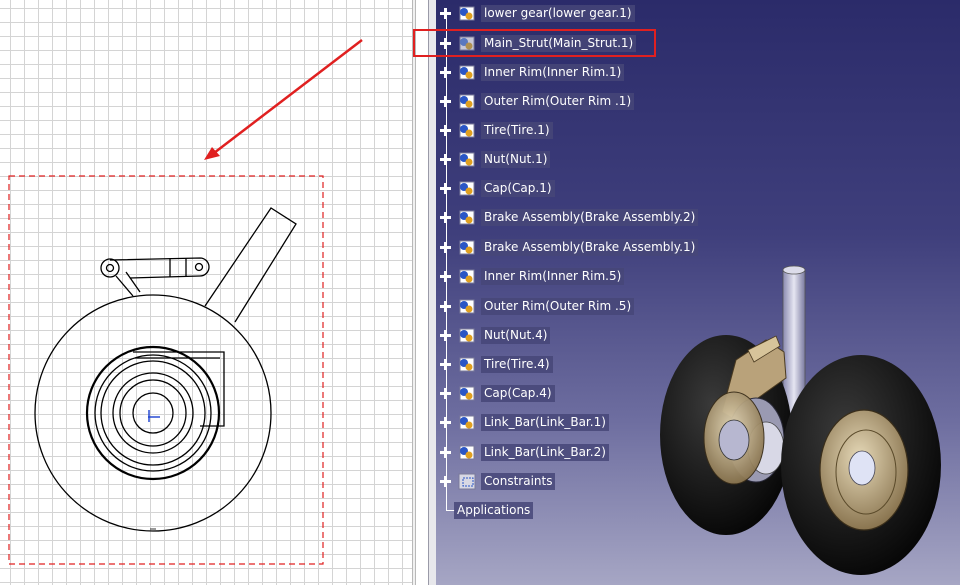  I want to click on tree-item-label: Nut(Nut.4), so click(516, 335).